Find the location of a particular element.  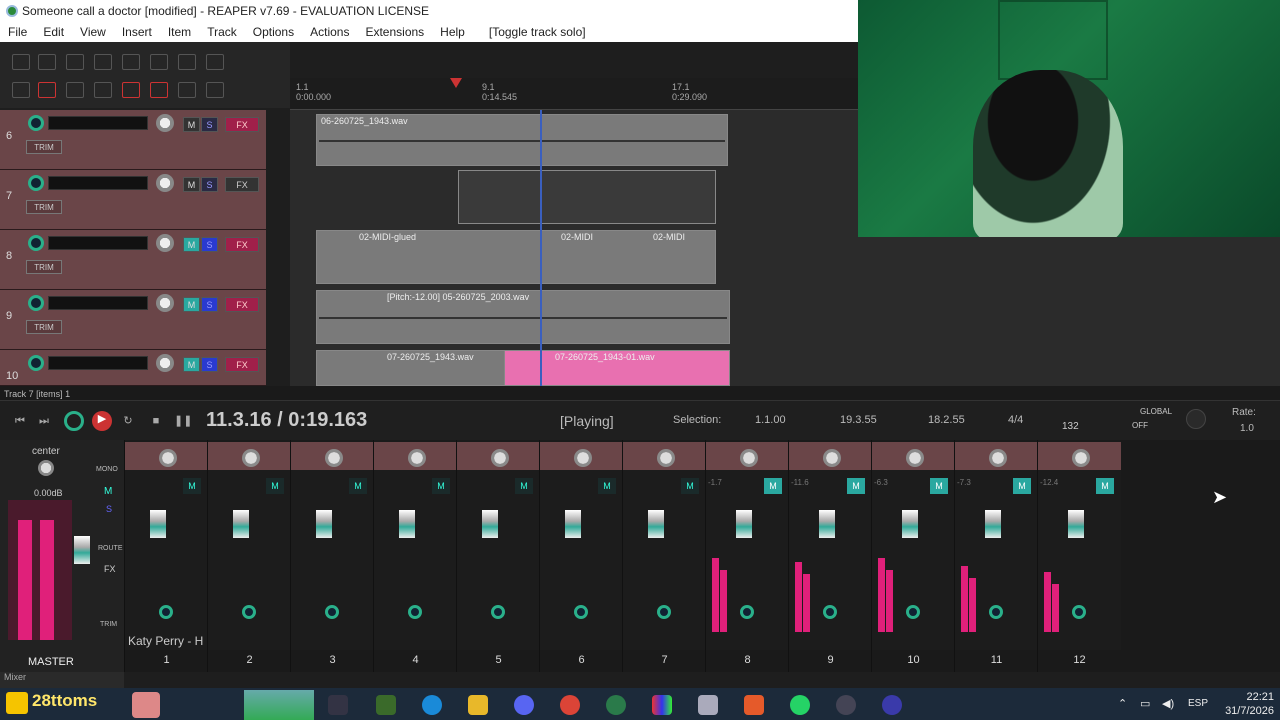

chrome-icon is located at coordinates (570, 705).